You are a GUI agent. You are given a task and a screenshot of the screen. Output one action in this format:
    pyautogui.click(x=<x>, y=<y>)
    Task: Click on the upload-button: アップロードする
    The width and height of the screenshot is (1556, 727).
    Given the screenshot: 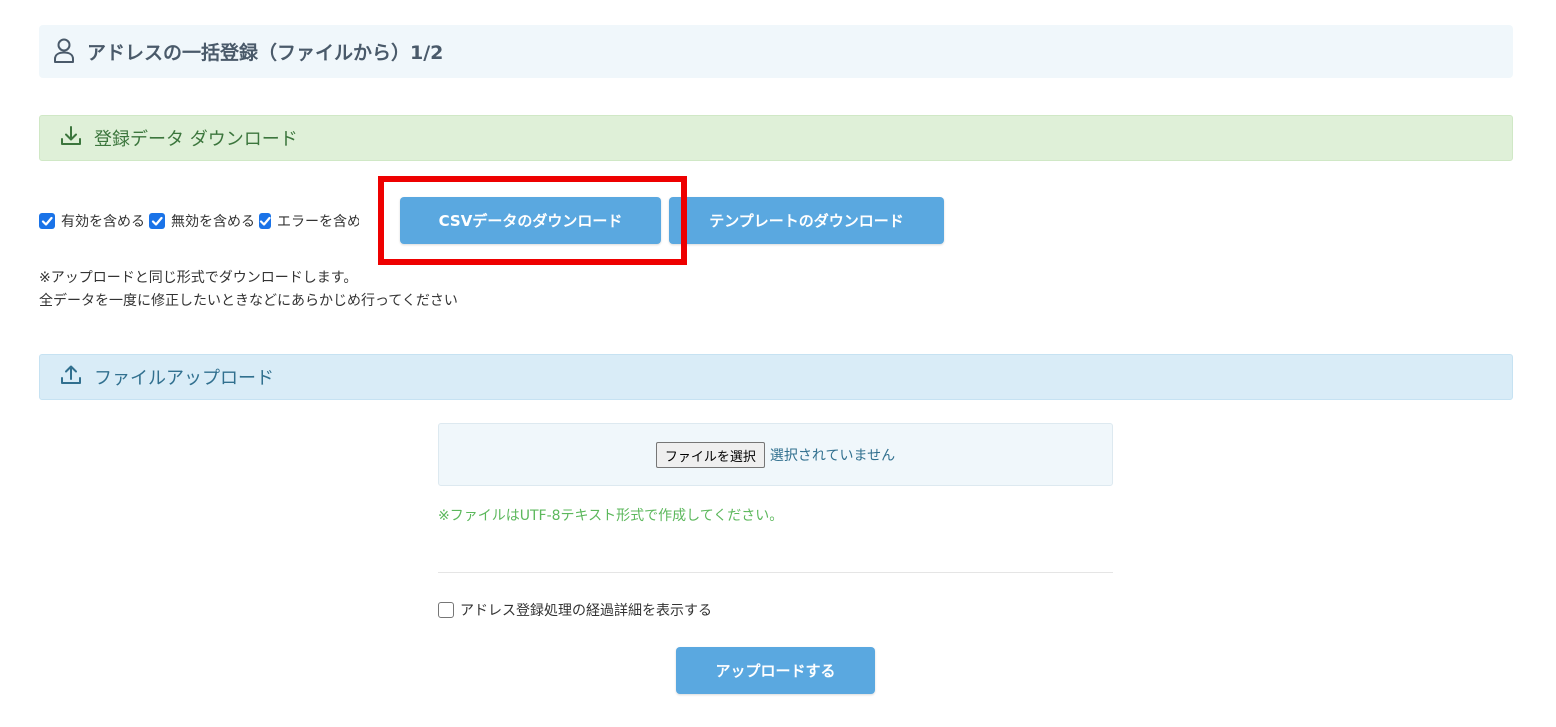 What is the action you would take?
    pyautogui.click(x=775, y=670)
    